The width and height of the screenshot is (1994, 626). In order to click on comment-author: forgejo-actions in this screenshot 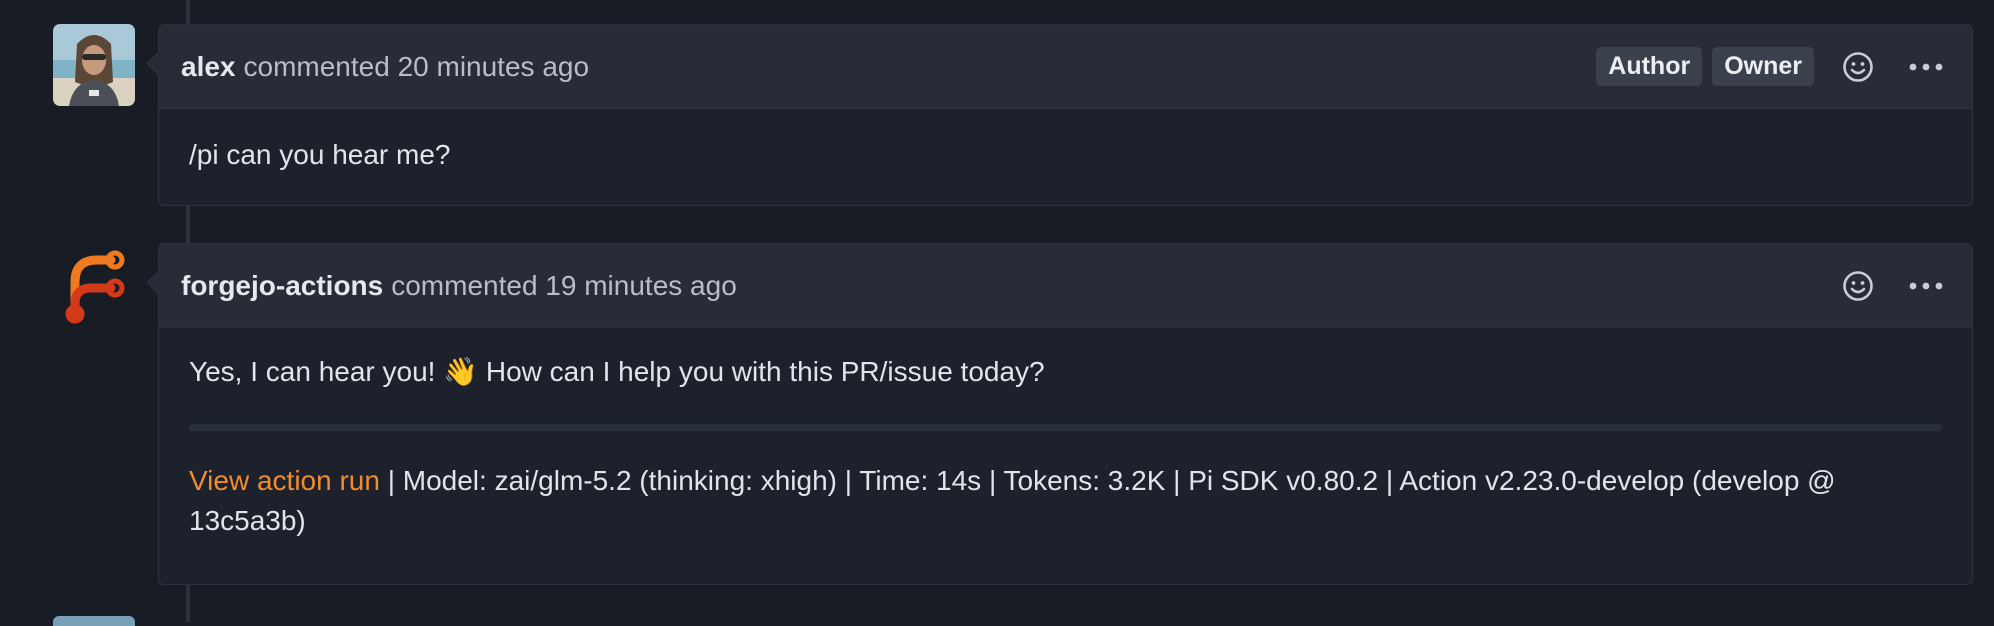, I will do `click(282, 286)`.